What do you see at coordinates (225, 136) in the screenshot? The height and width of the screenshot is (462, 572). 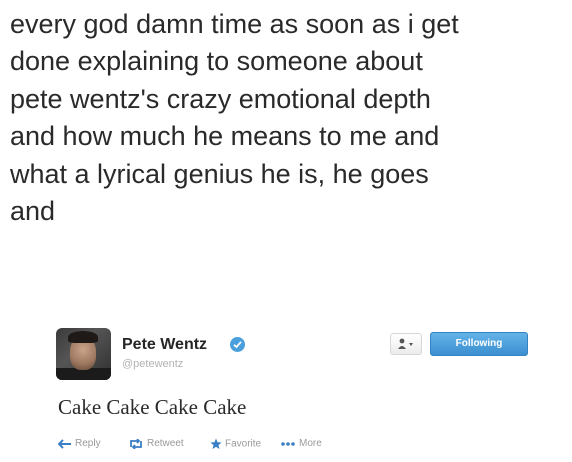 I see `caption-line: and how much he means to me and` at bounding box center [225, 136].